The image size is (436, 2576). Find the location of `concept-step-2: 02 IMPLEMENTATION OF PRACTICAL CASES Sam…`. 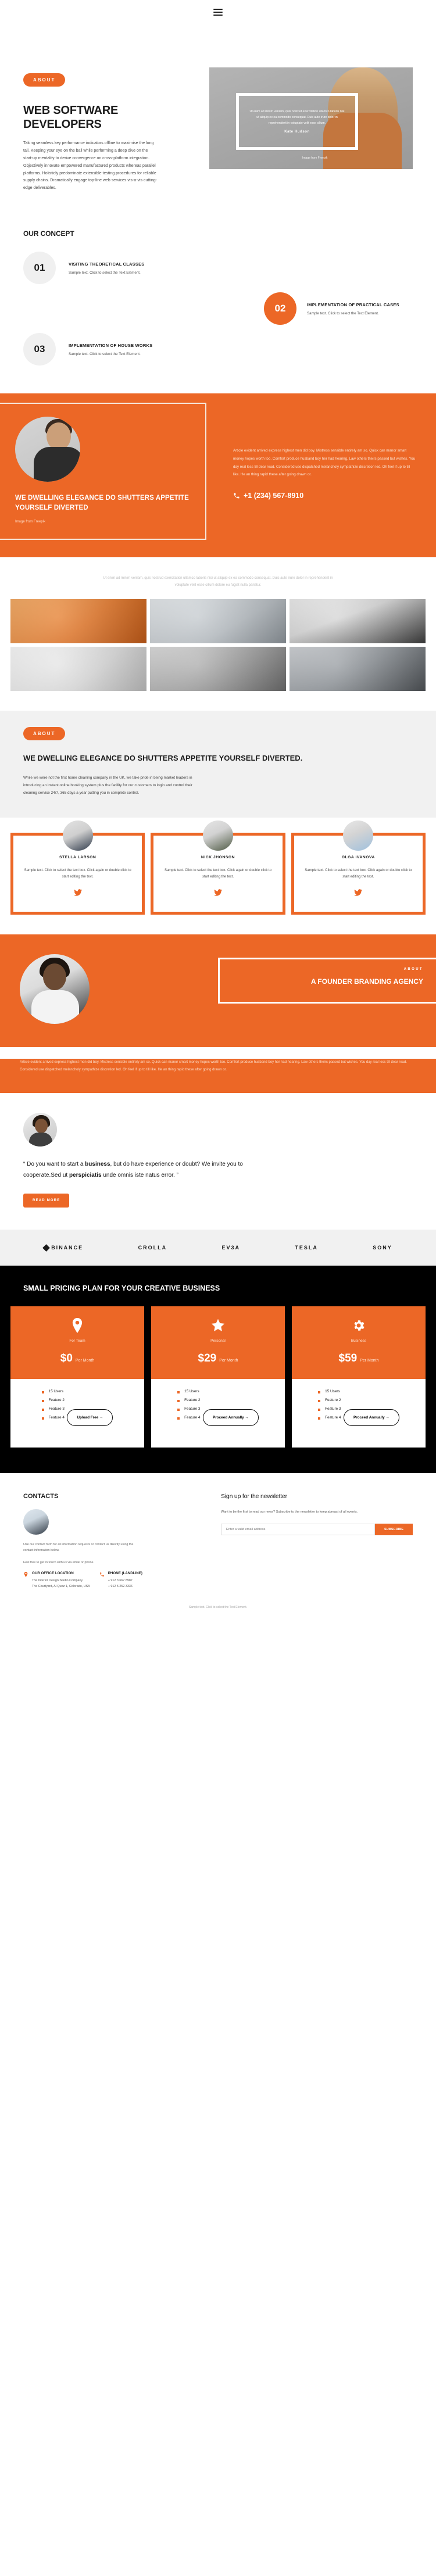

concept-step-2: 02 IMPLEMENTATION OF PRACTICAL CASES Sam… is located at coordinates (218, 308).